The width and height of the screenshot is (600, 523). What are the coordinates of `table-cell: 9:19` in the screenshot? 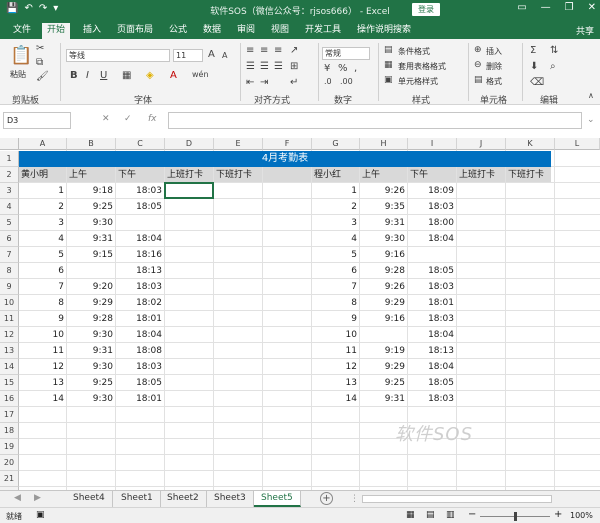 It's located at (384, 351).